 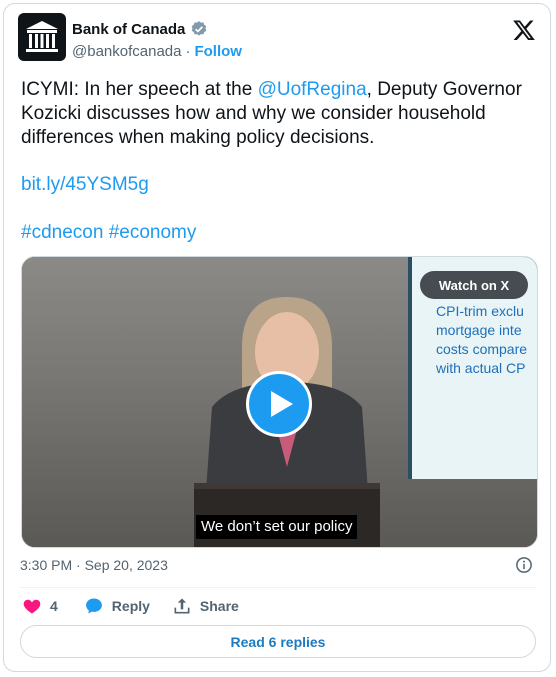 I want to click on video-caption: We don’t set our policy, so click(x=277, y=527).